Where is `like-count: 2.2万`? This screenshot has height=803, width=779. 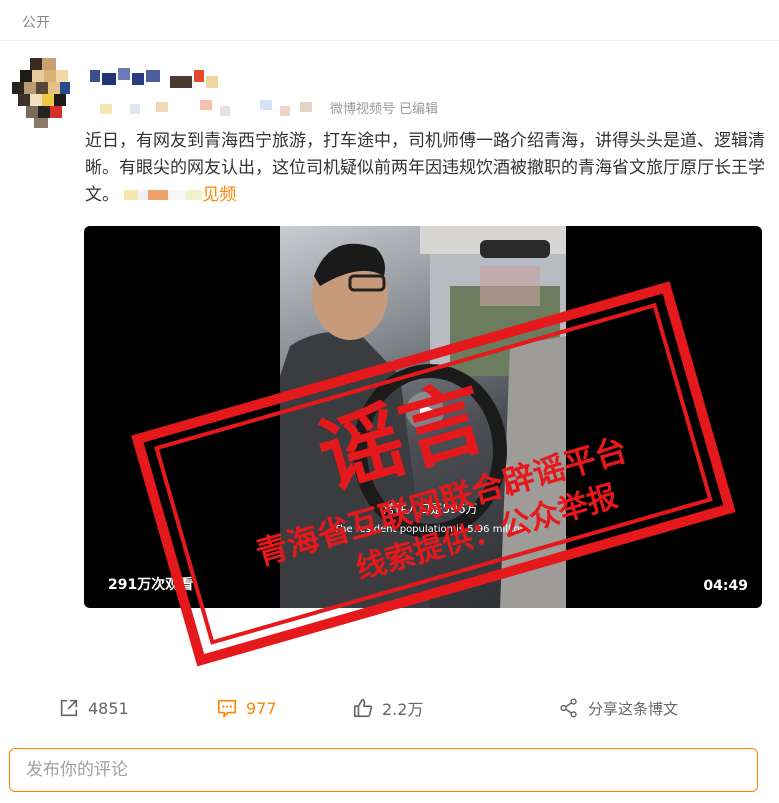
like-count: 2.2万 is located at coordinates (403, 709).